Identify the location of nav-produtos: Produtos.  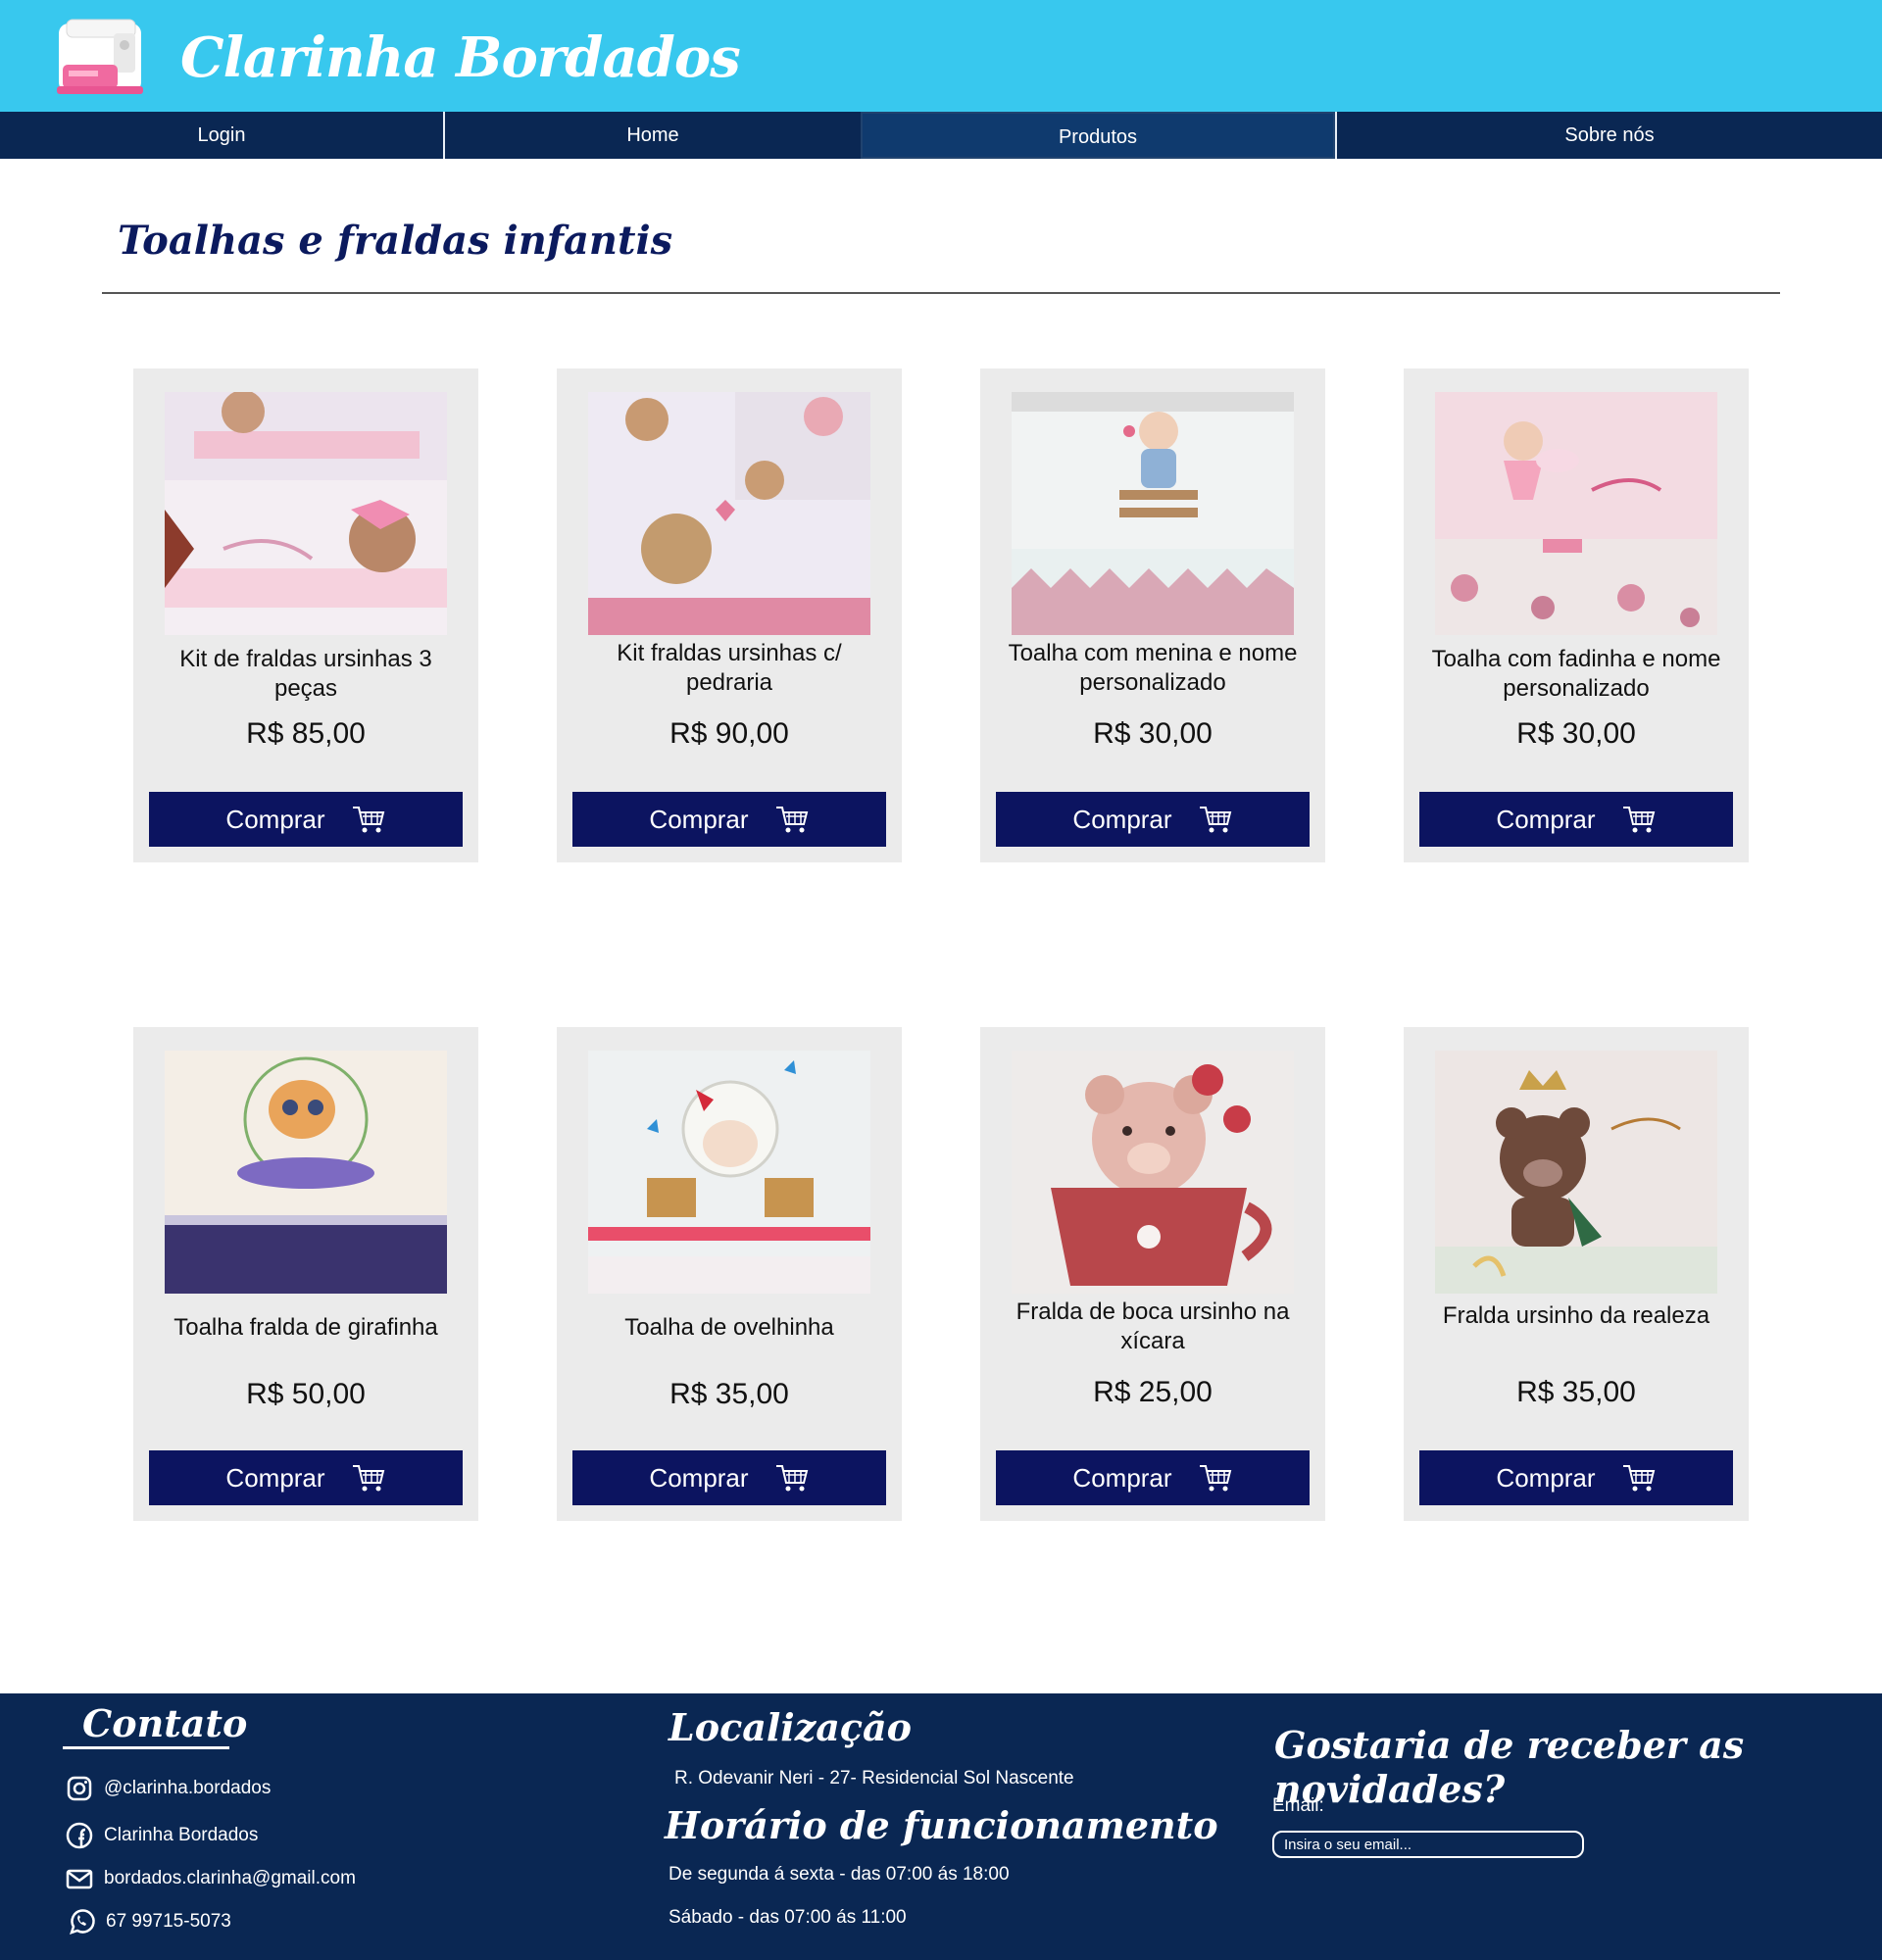
(1098, 135).